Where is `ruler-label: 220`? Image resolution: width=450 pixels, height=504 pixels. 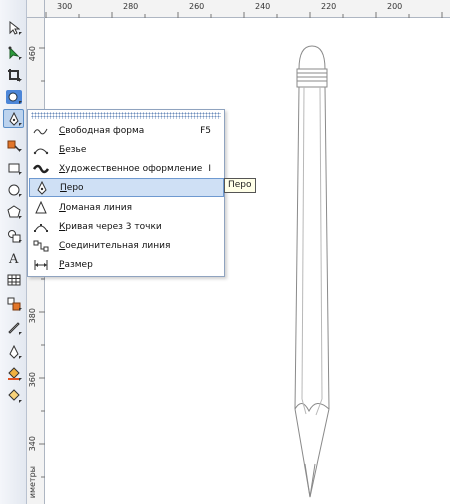 ruler-label: 220 is located at coordinates (329, 6).